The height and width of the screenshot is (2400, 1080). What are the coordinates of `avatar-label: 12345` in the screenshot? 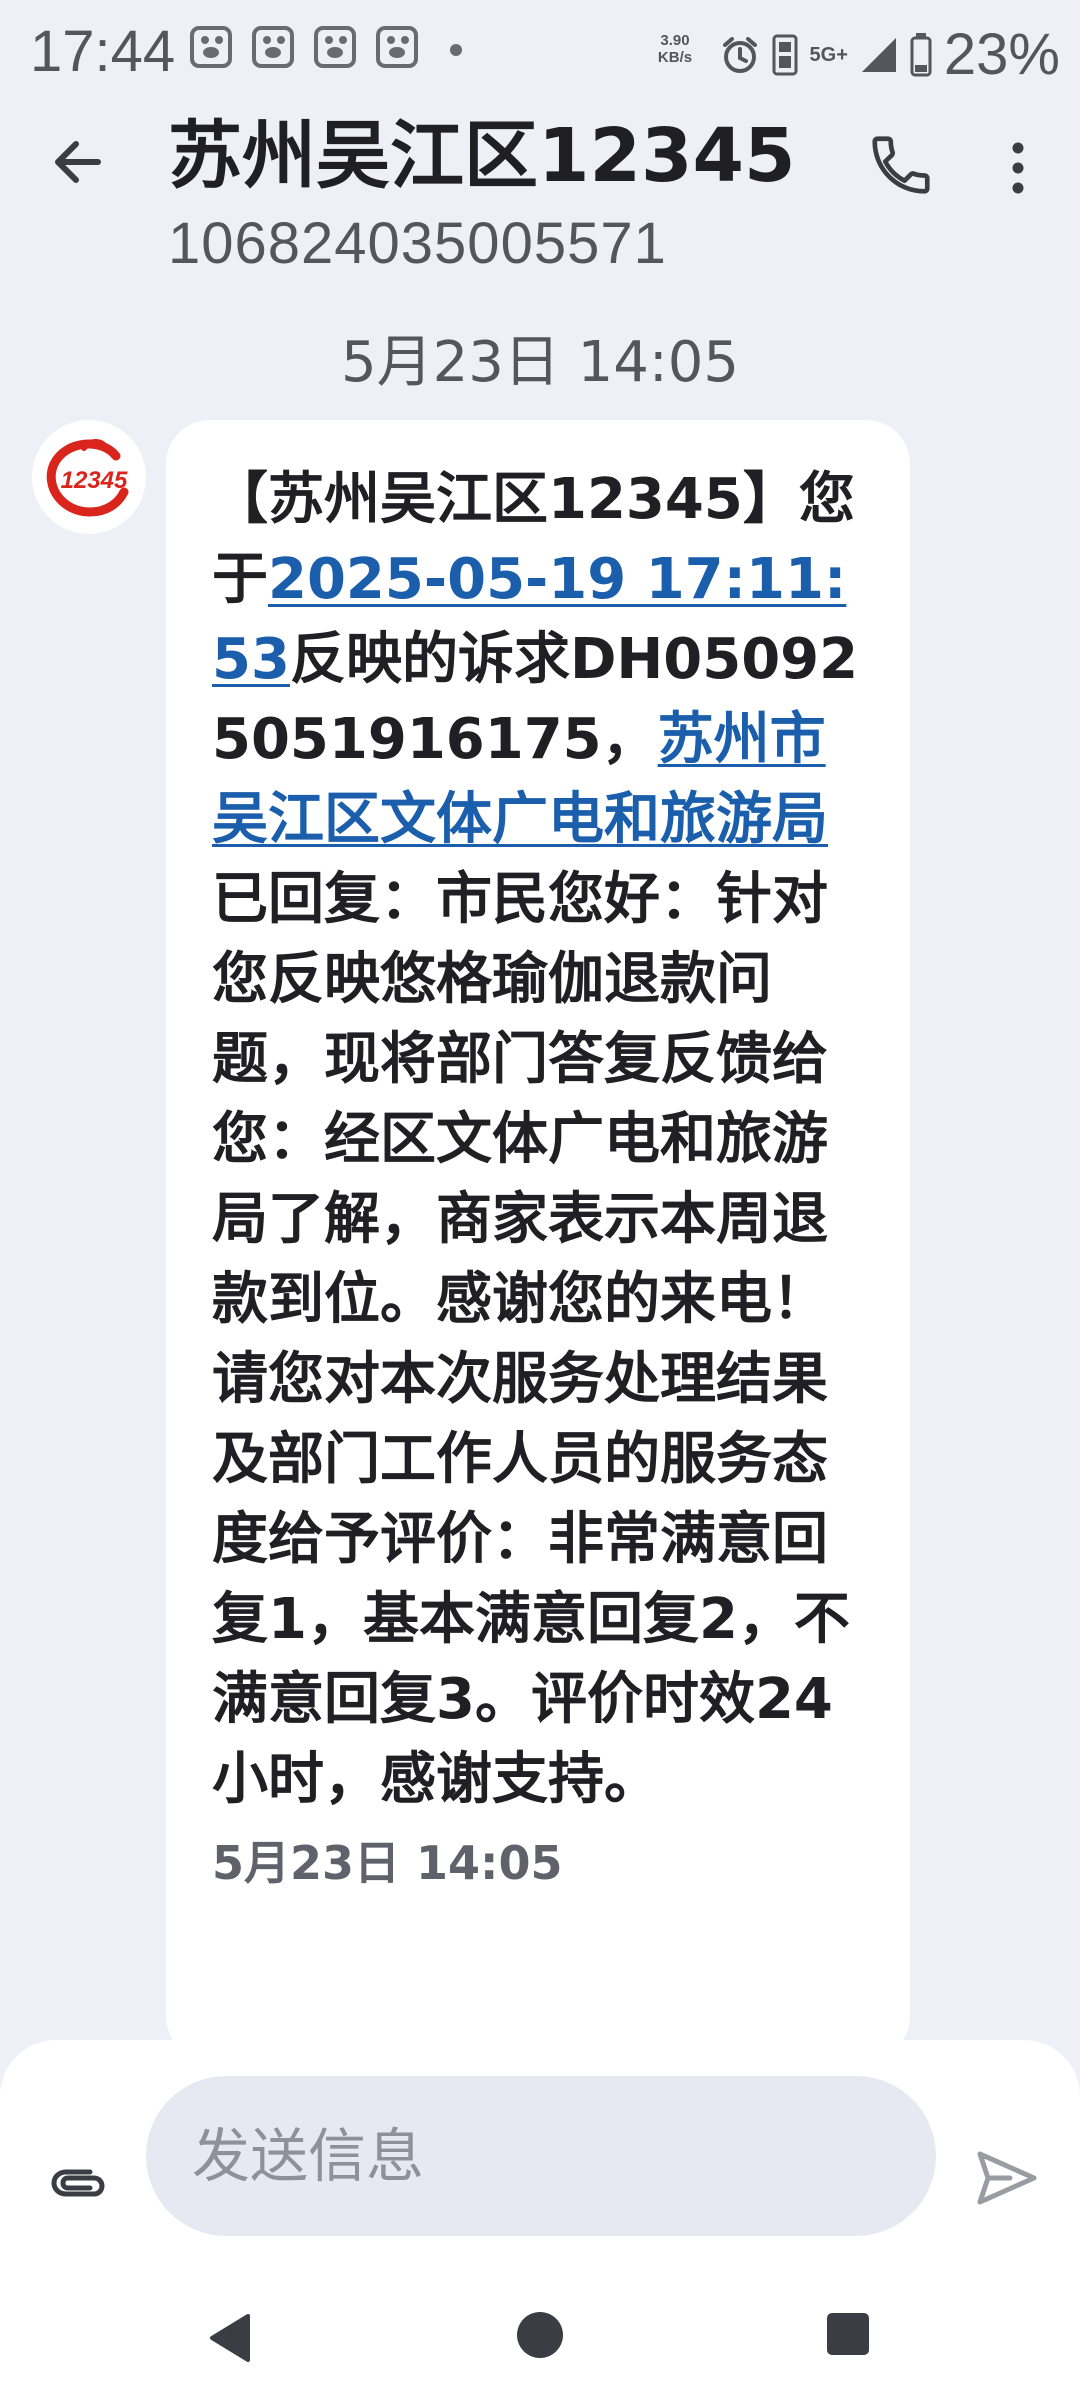 It's located at (94, 480).